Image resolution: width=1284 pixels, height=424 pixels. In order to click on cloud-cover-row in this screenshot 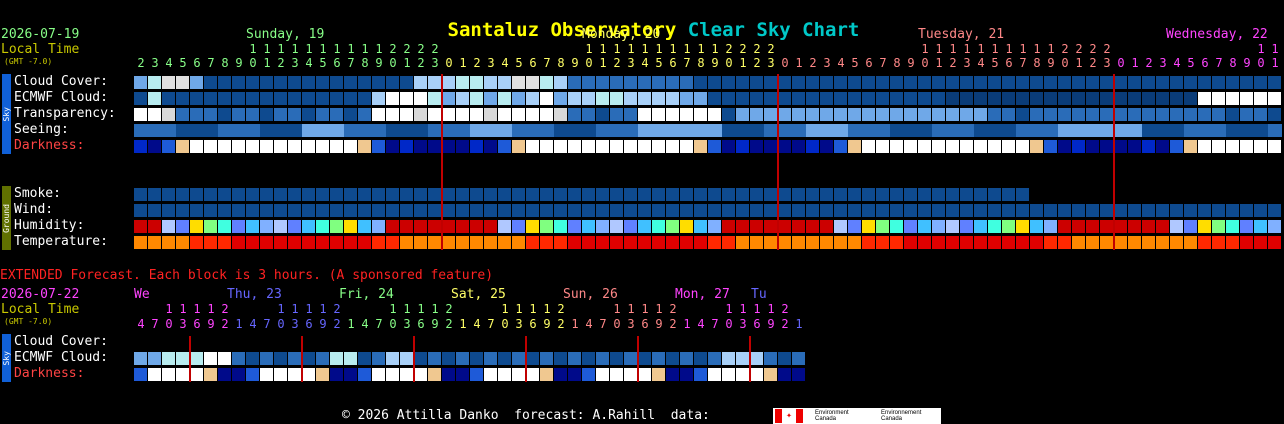, I will do `click(708, 82)`.